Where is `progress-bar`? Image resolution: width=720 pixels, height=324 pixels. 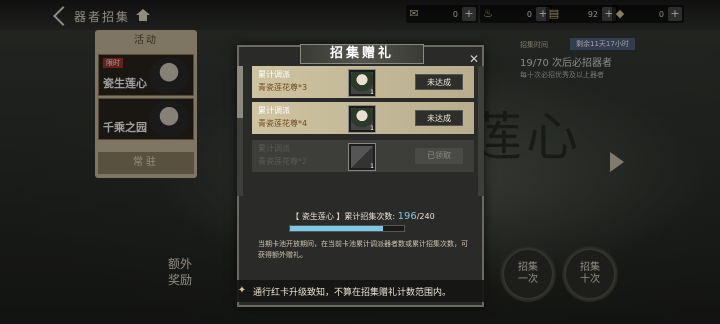 progress-bar is located at coordinates (347, 228).